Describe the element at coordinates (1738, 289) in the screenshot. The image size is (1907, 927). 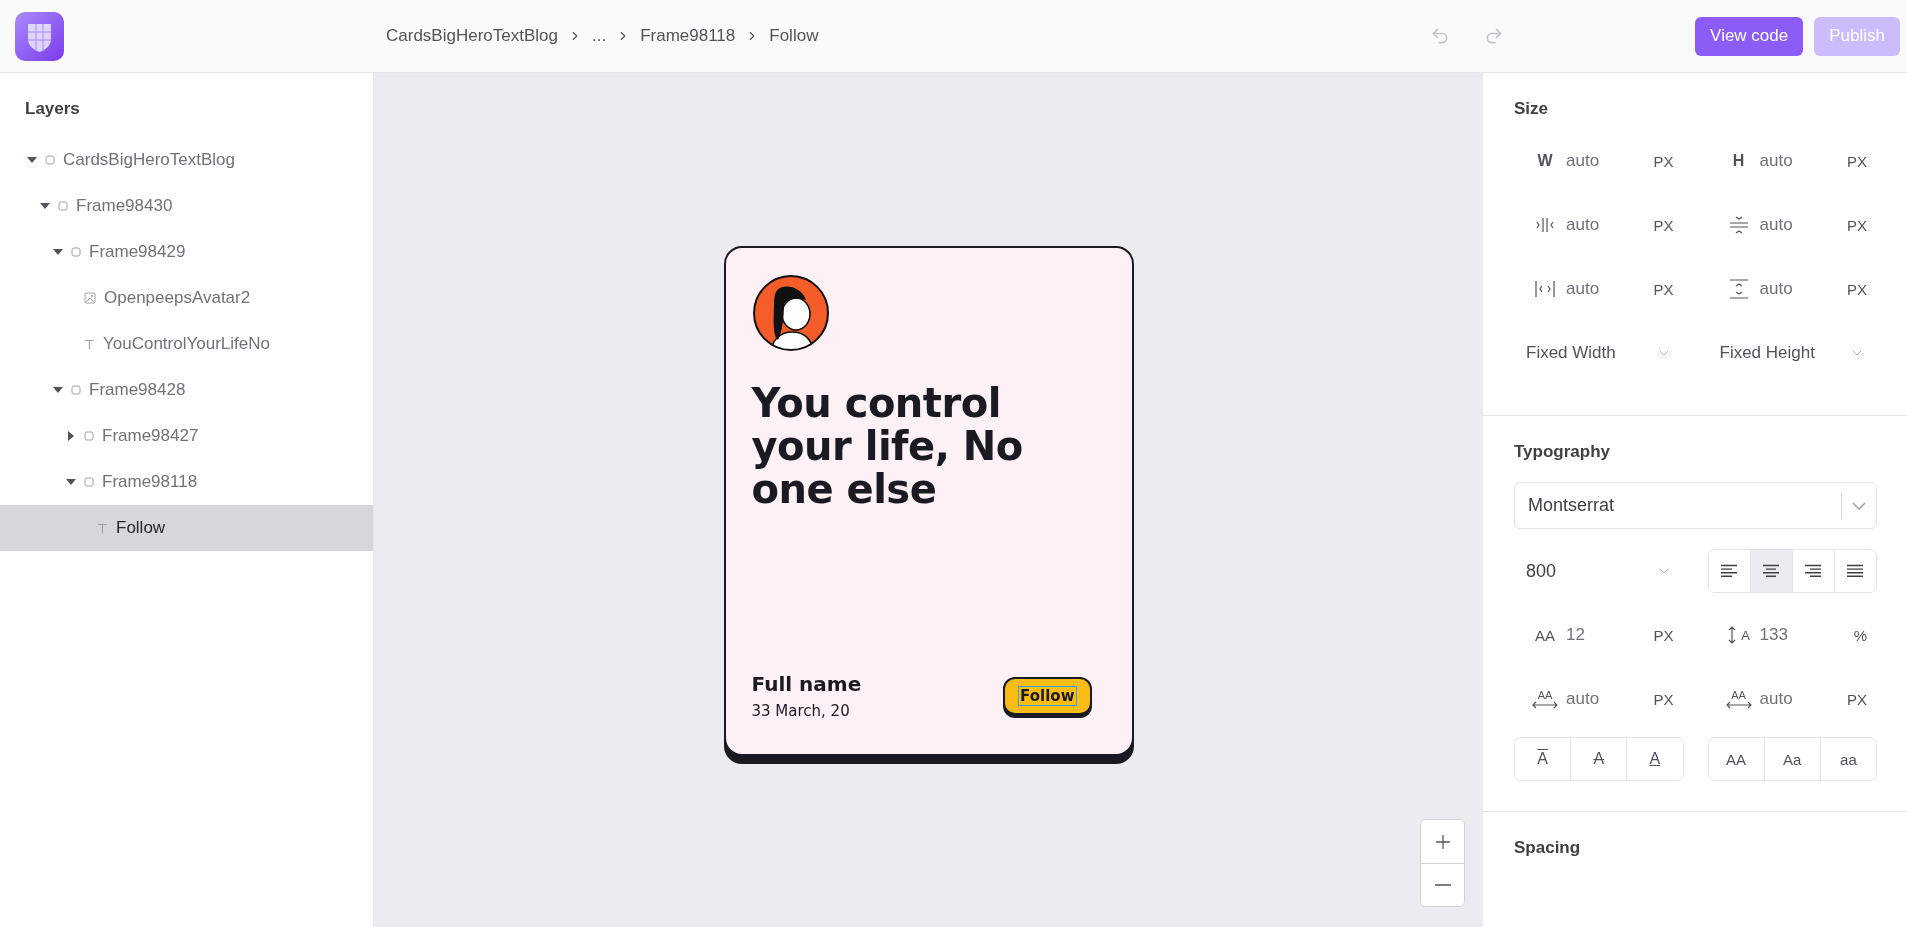
I see `max-height-icon` at that location.